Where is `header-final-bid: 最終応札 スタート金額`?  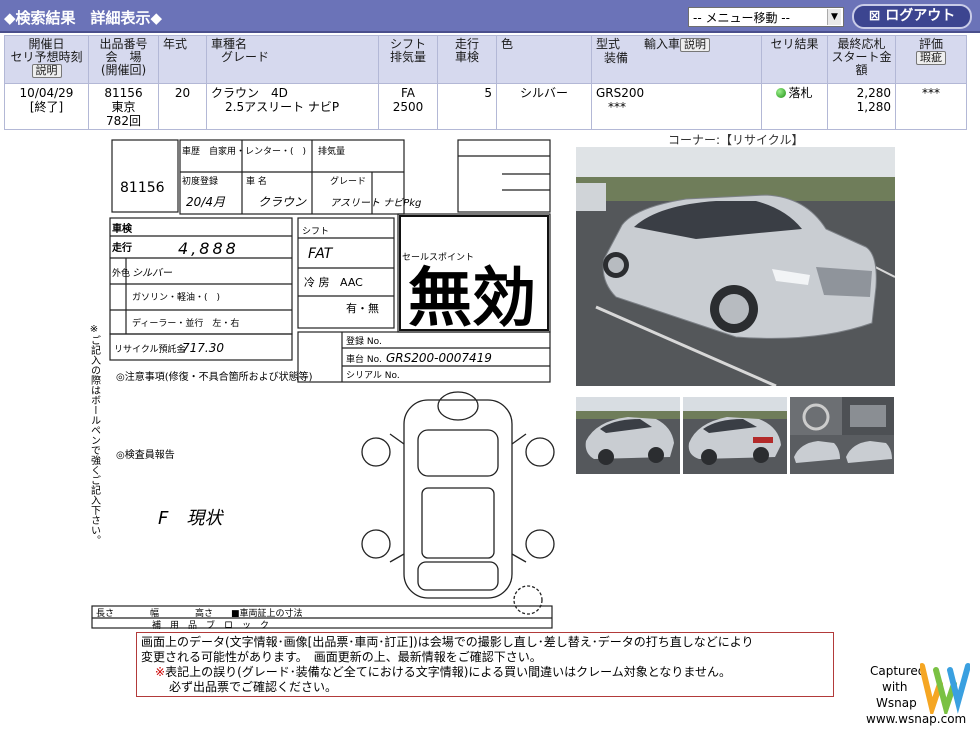
header-final-bid: 最終応札 スタート金額 is located at coordinates (861, 59).